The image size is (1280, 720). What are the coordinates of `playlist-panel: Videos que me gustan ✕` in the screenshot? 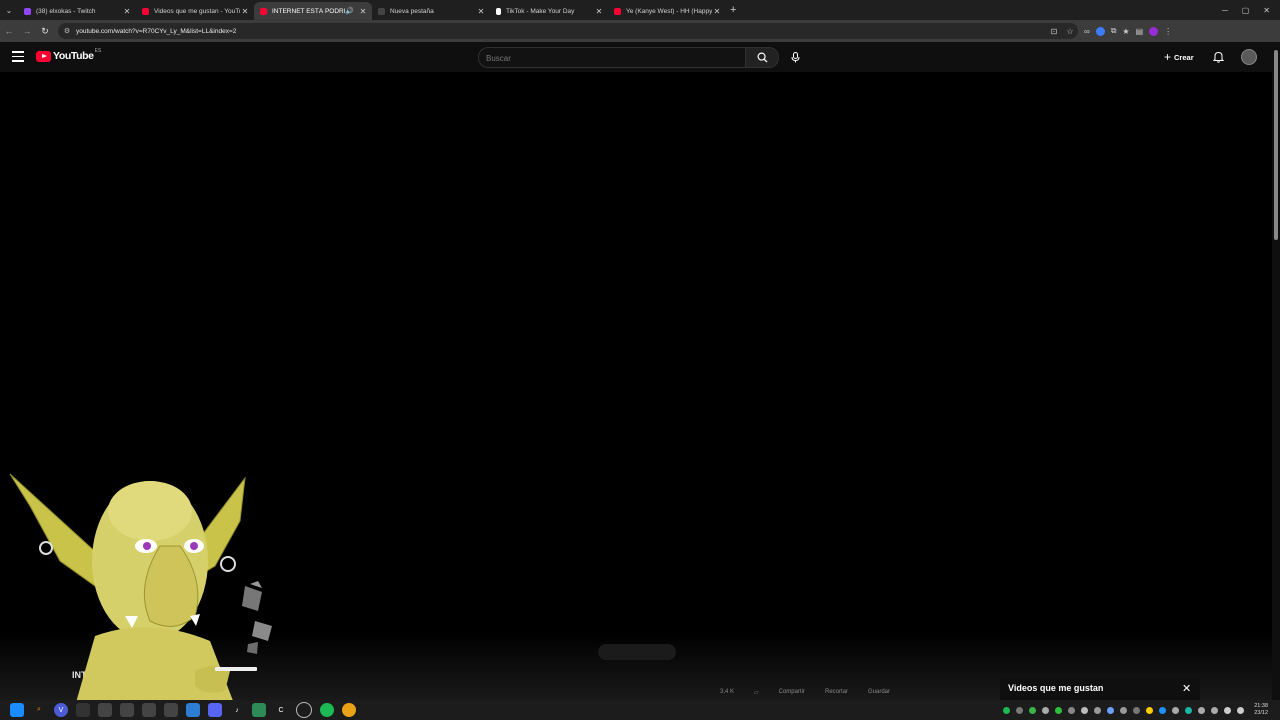 It's located at (1100, 689).